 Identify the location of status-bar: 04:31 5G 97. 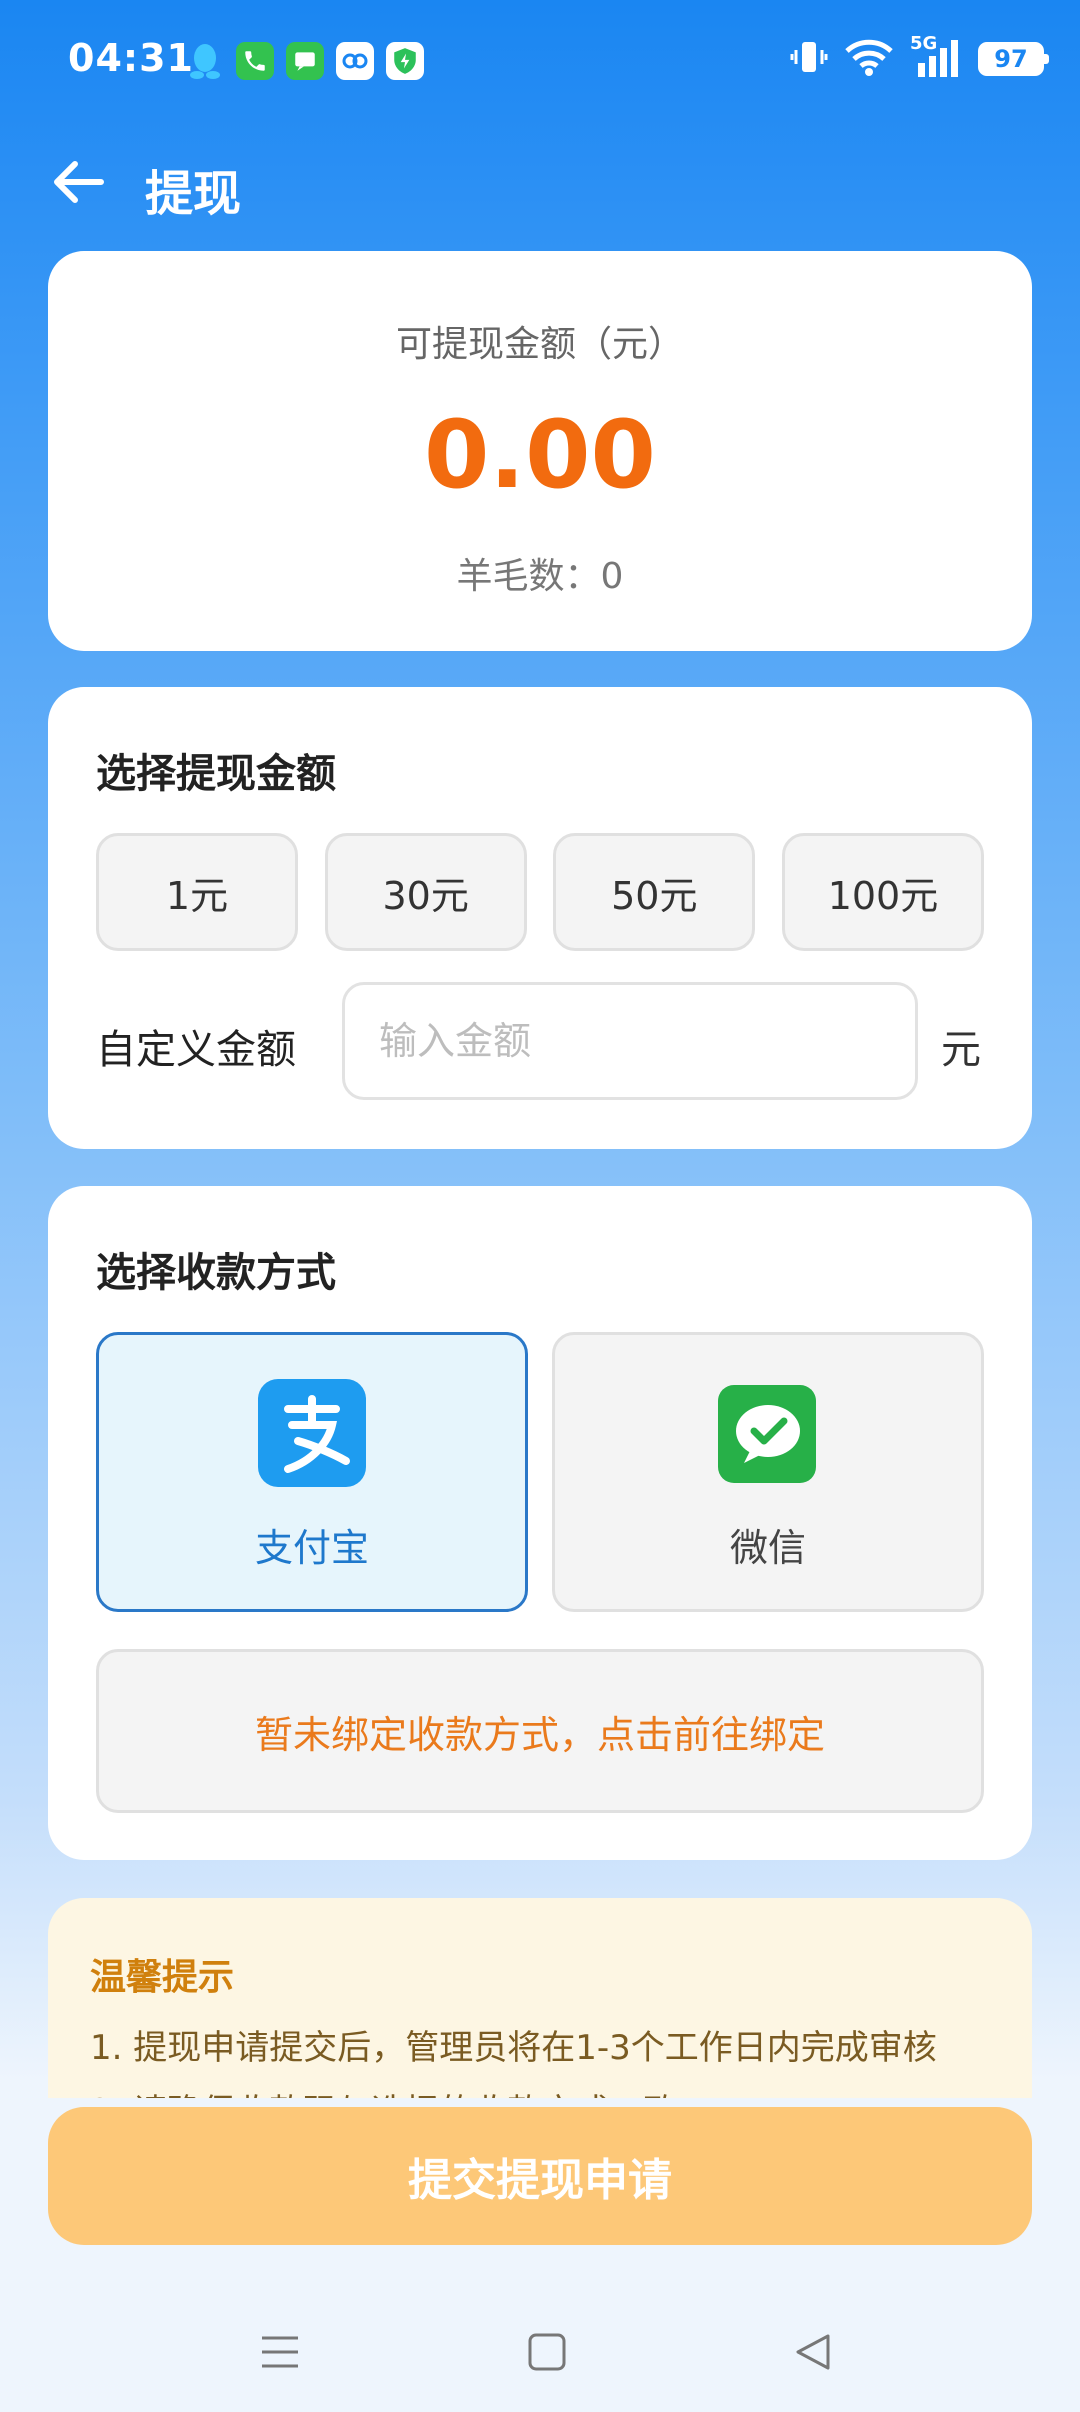
(540, 60).